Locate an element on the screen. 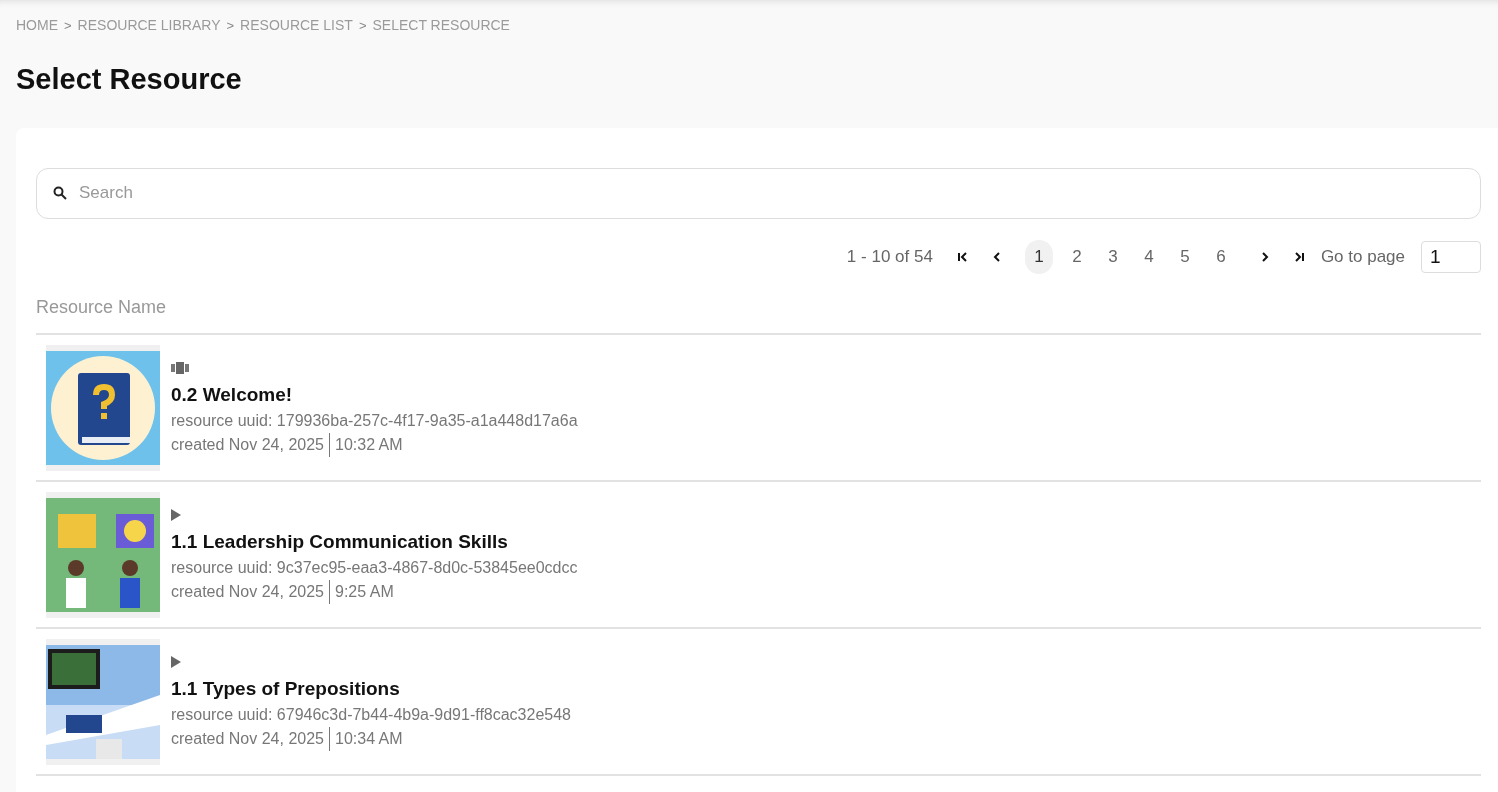 The height and width of the screenshot is (792, 1498). created-time: 10:32 AM is located at coordinates (368, 444).